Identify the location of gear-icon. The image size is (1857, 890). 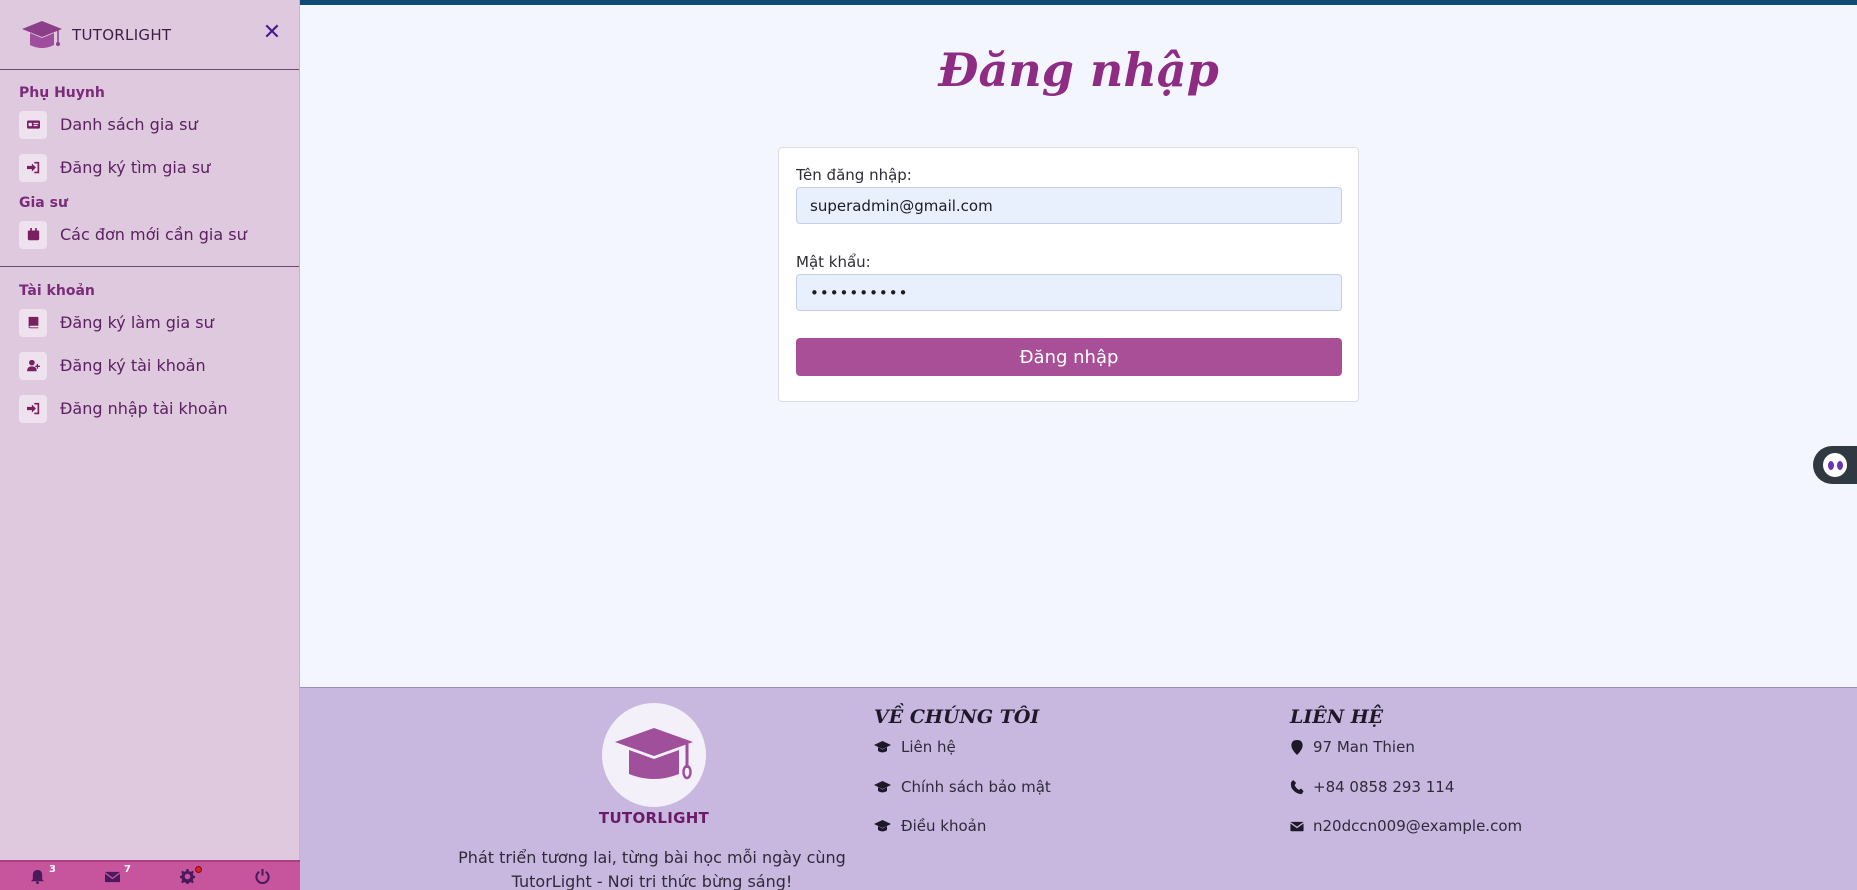
(187, 876).